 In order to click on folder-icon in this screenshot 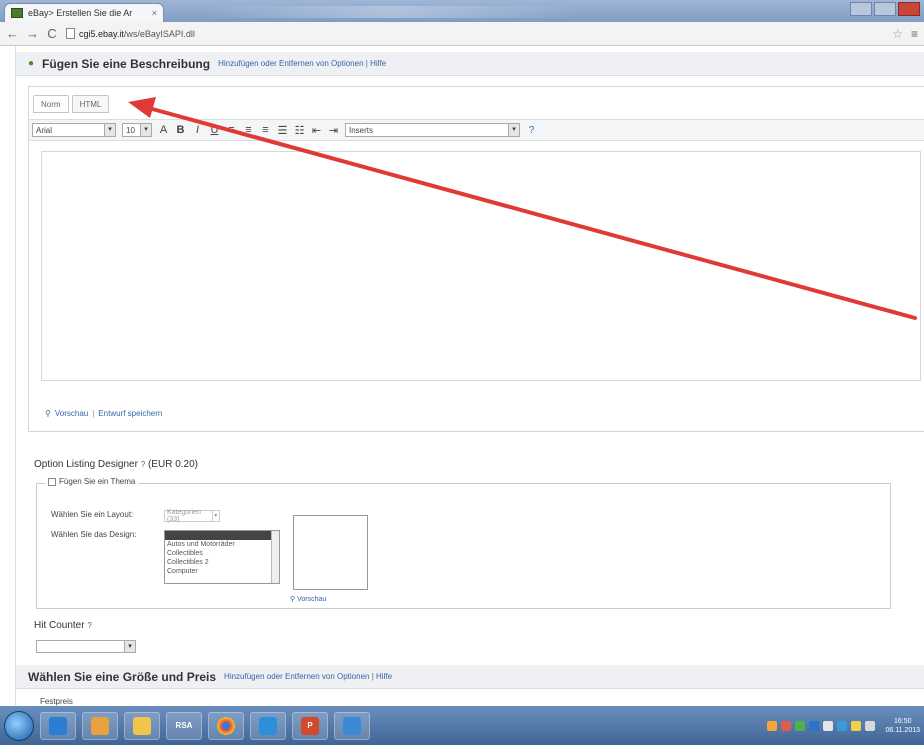, I will do `click(142, 725)`.